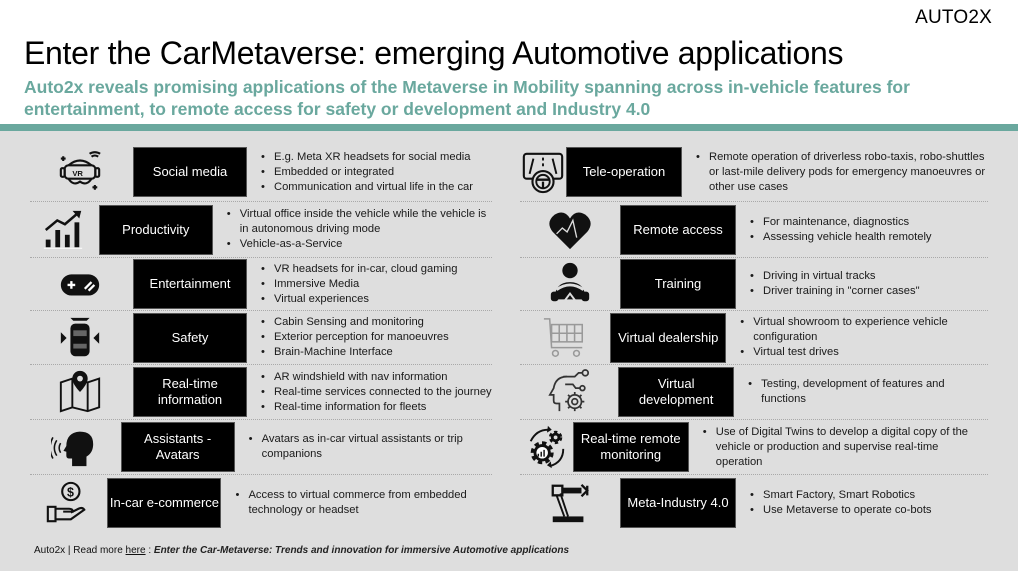 The image size is (1024, 571). I want to click on application-label: Productivity, so click(155, 229).